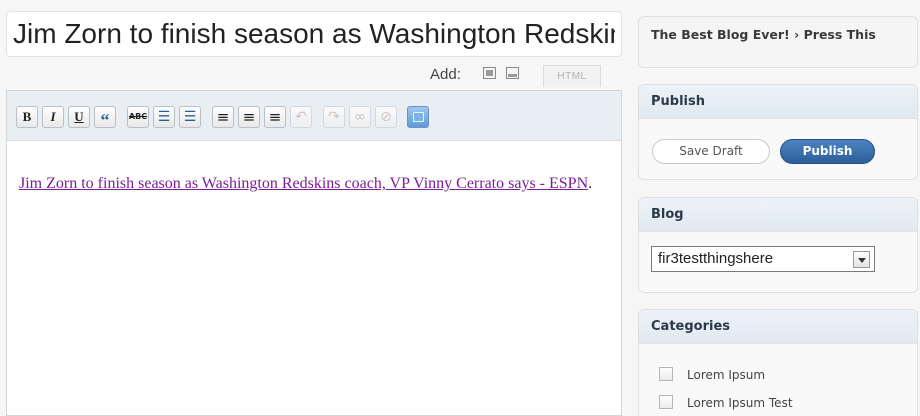 This screenshot has width=920, height=416. I want to click on category-label: Lorem Ipsum, so click(726, 375).